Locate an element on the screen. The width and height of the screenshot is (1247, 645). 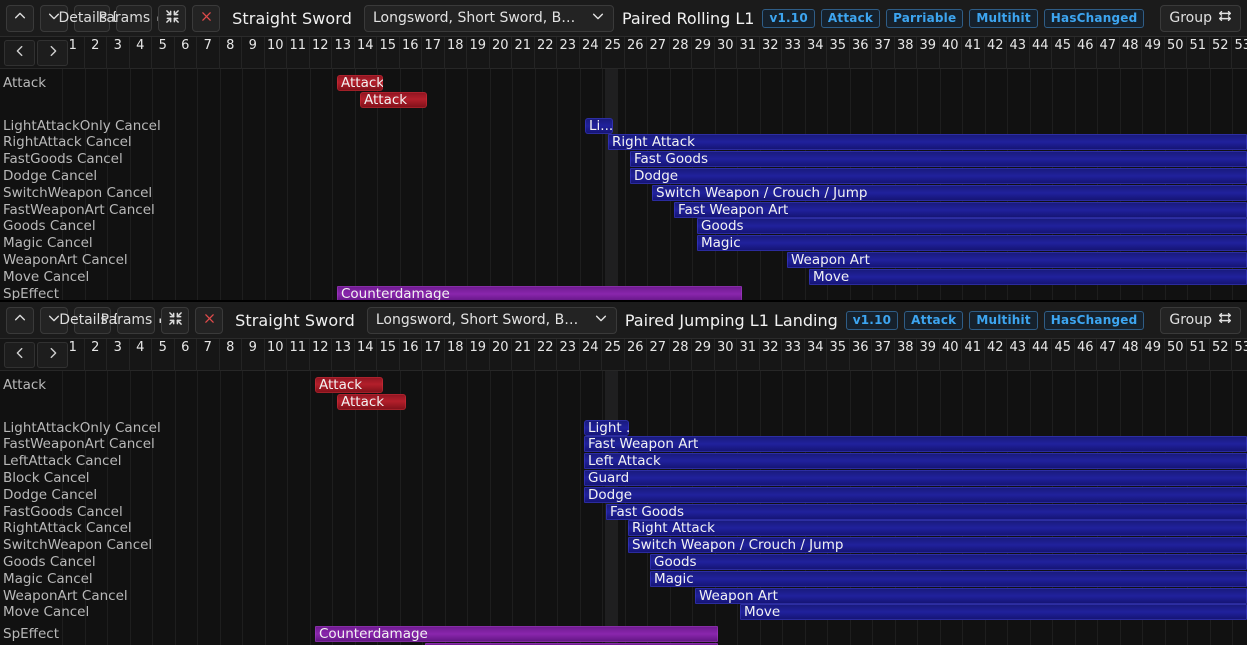
ruler-tick: 49 is located at coordinates (1153, 355).